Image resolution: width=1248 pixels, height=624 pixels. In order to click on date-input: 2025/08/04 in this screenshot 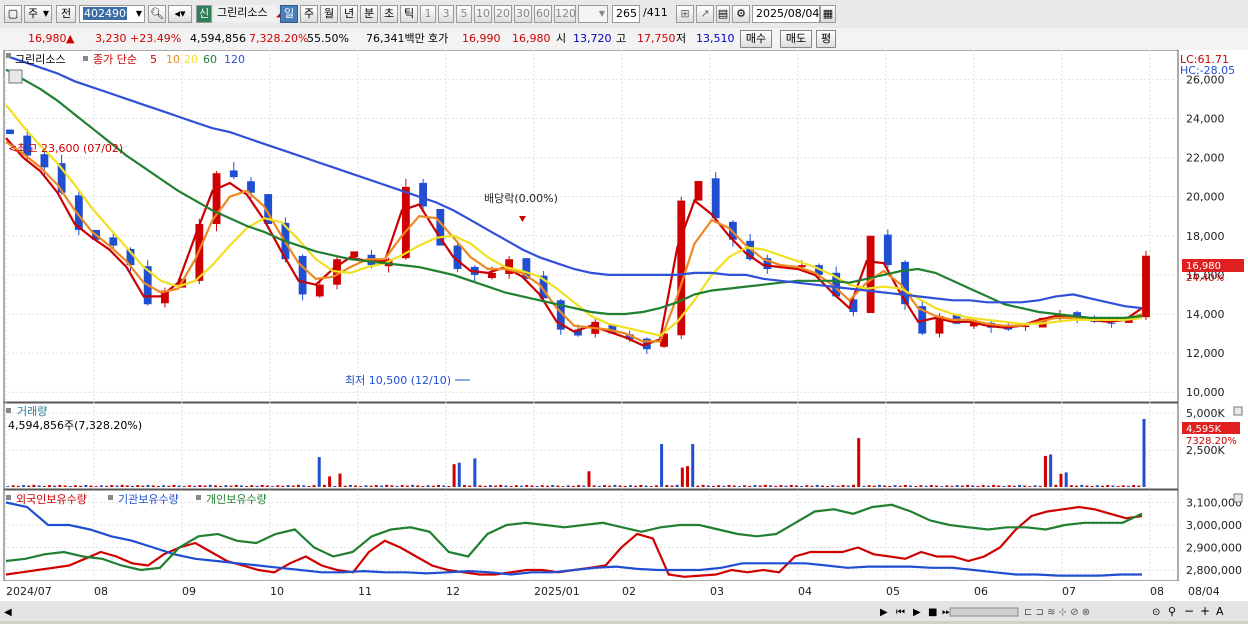, I will do `click(786, 14)`.